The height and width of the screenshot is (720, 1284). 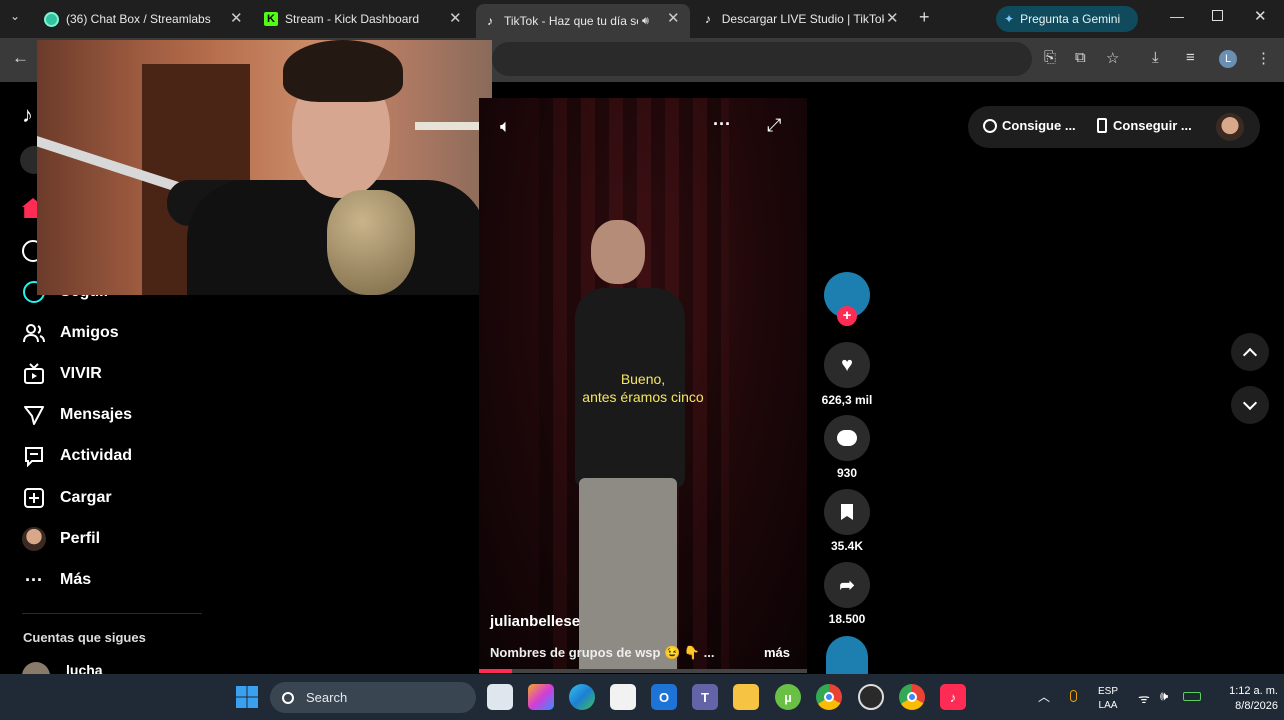 I want to click on tab-streamlabs: (36) Chat Box / Streamlabs, so click(x=144, y=19).